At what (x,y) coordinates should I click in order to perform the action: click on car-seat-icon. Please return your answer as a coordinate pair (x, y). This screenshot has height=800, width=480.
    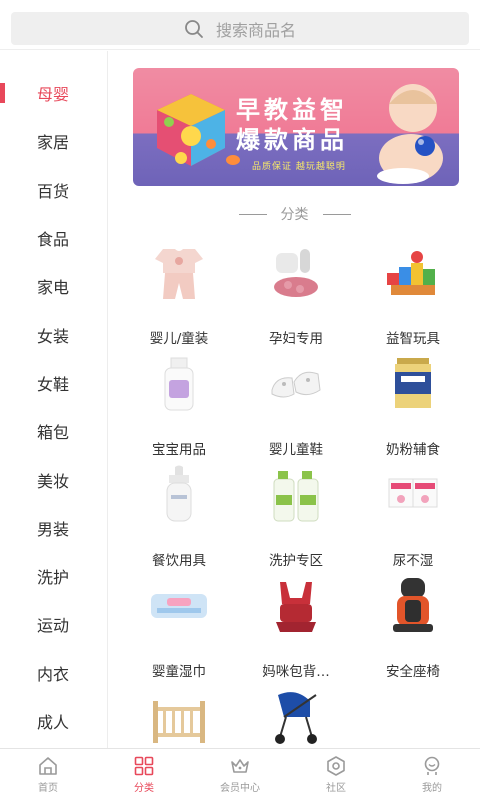
    Looking at the image, I should click on (413, 605).